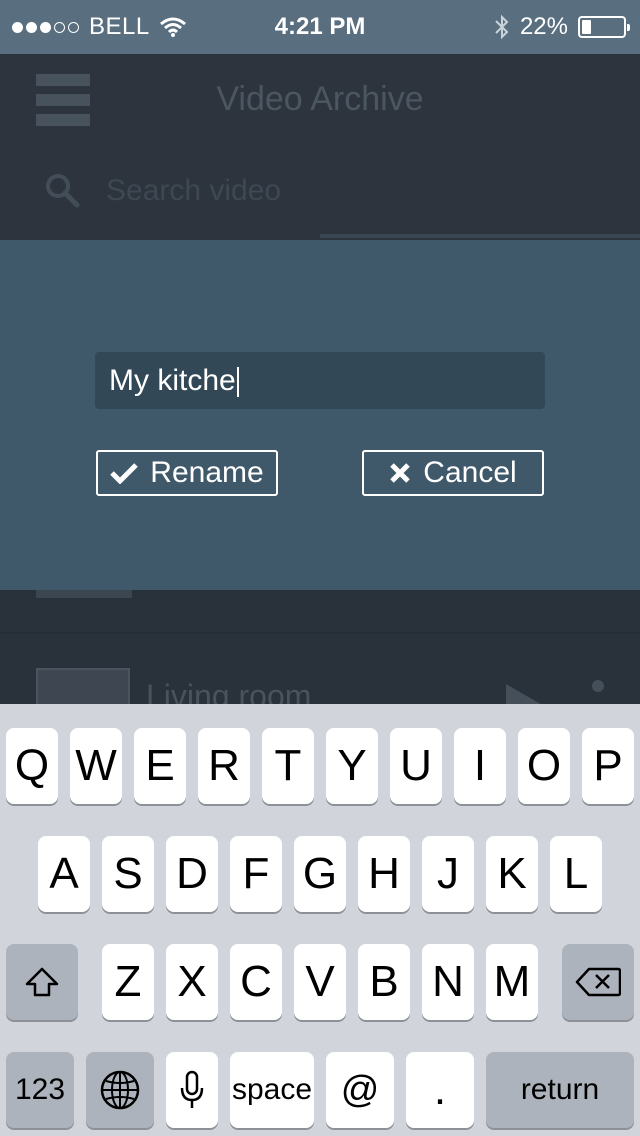 This screenshot has width=640, height=1136. I want to click on key-q: Q, so click(32, 766).